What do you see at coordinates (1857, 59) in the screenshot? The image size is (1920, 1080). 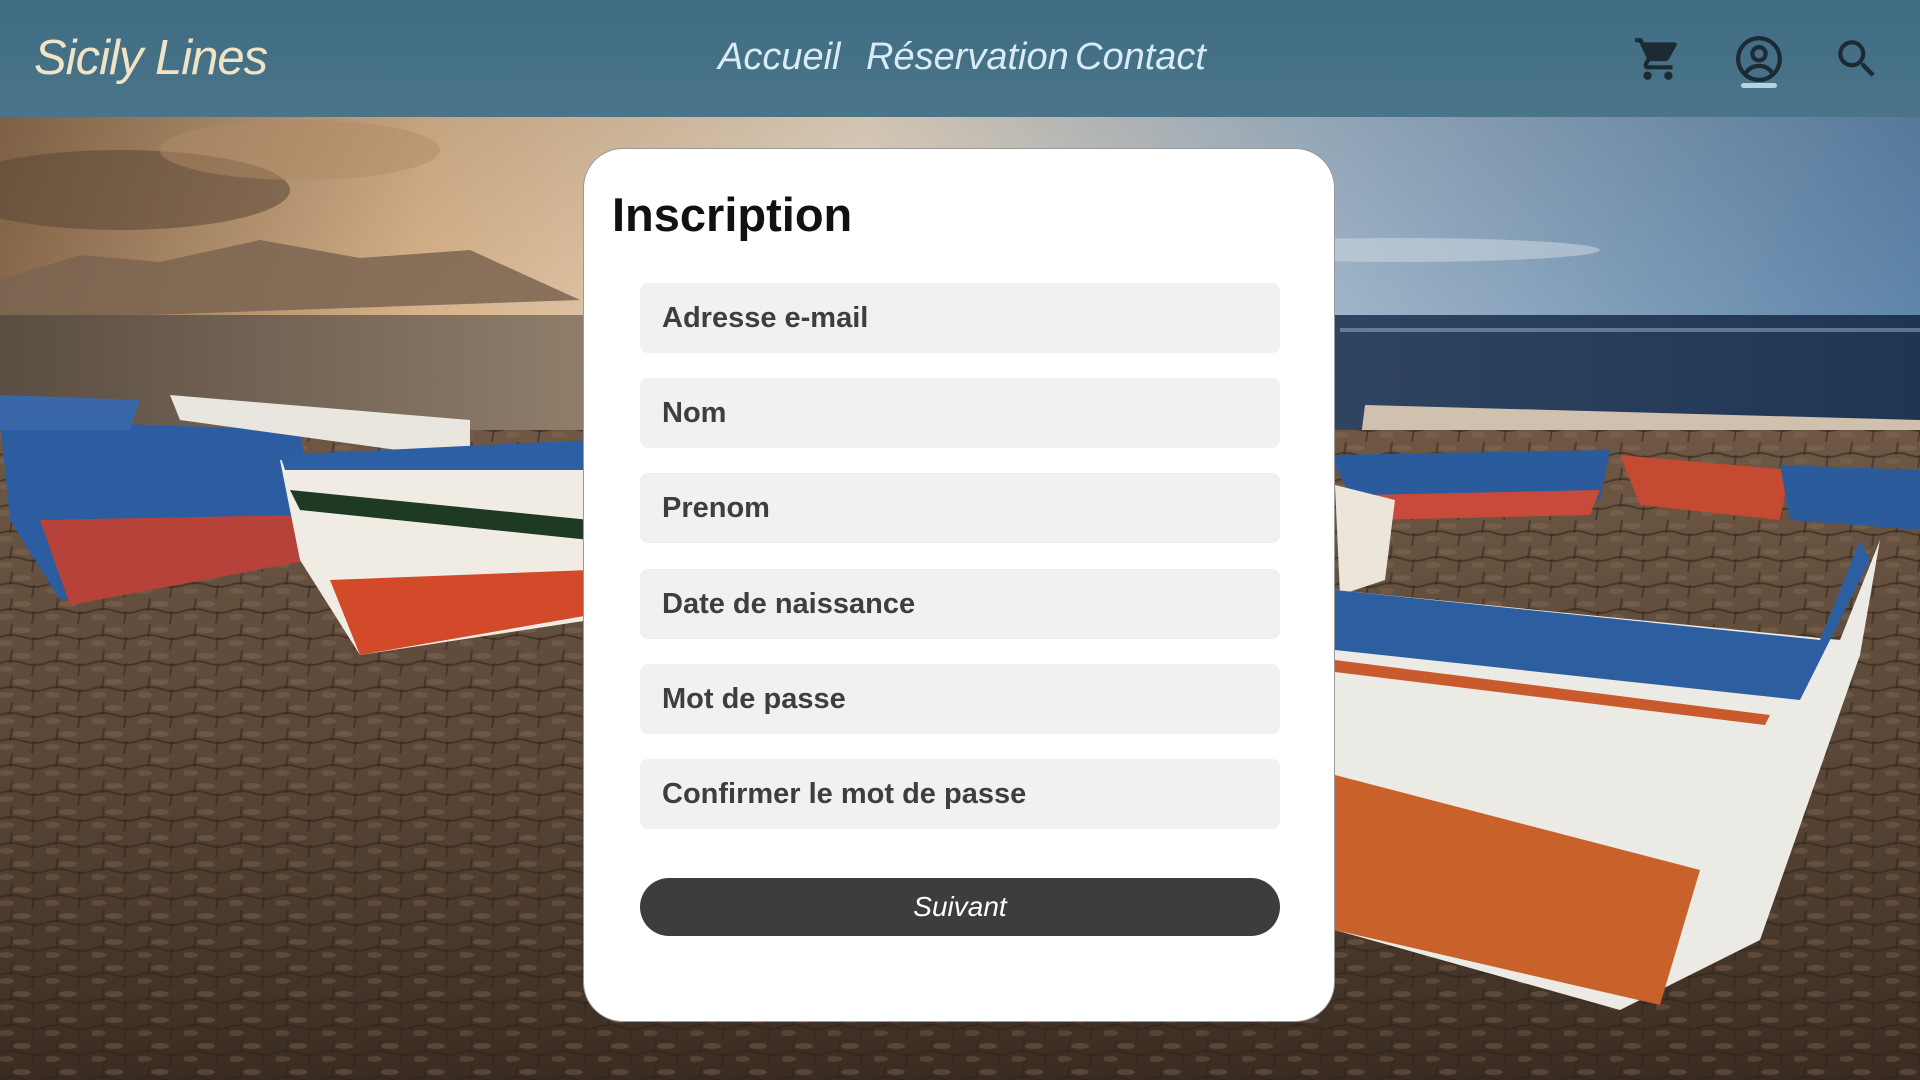 I see `search-icon` at bounding box center [1857, 59].